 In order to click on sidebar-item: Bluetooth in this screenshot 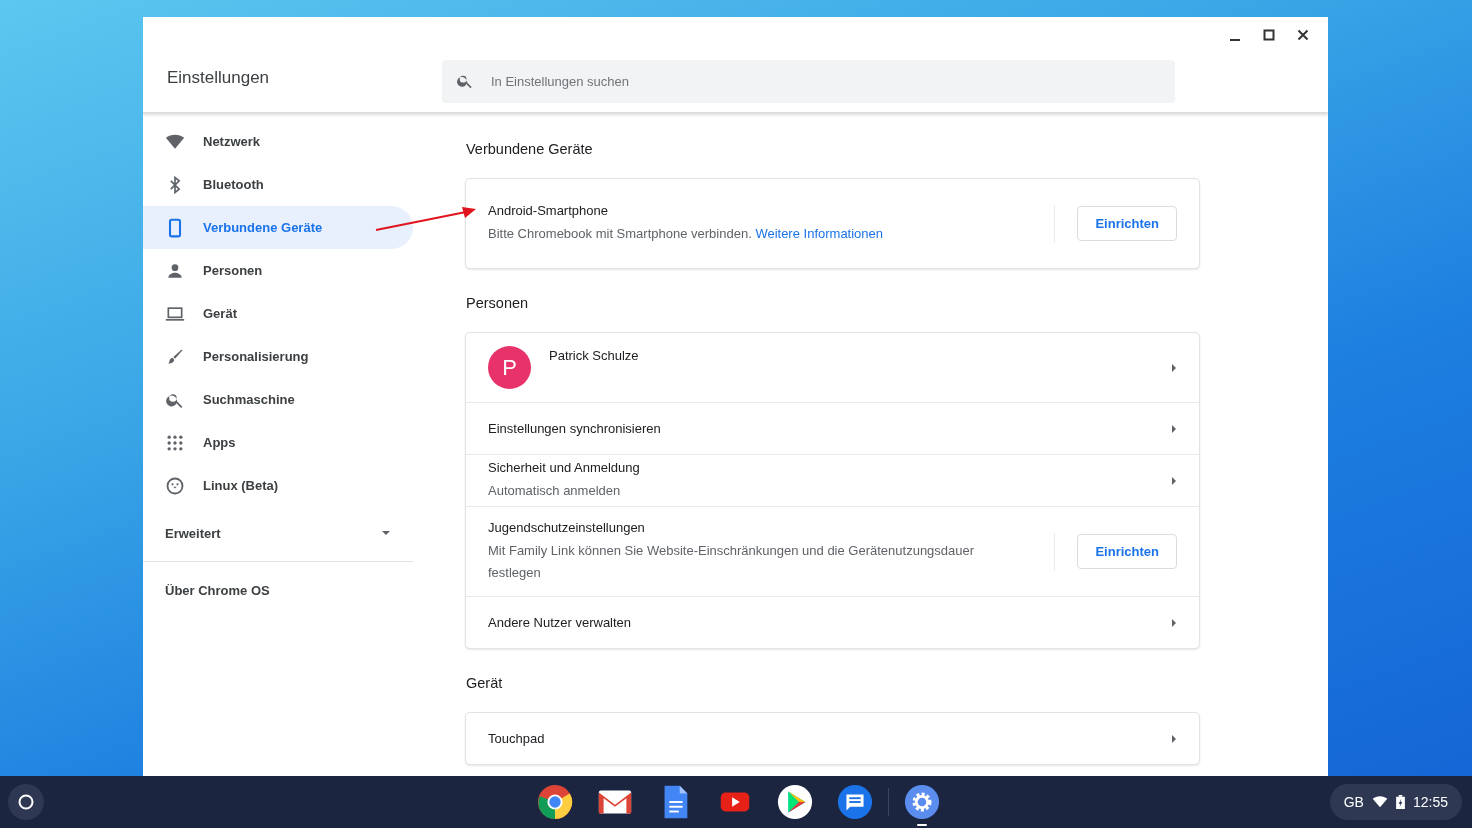, I will do `click(278, 184)`.